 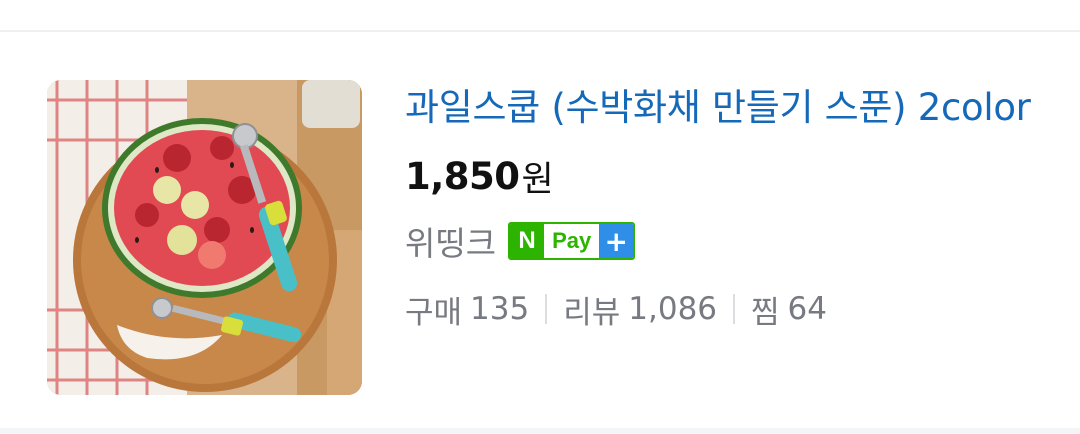 I want to click on wish-value: 64, so click(x=807, y=309).